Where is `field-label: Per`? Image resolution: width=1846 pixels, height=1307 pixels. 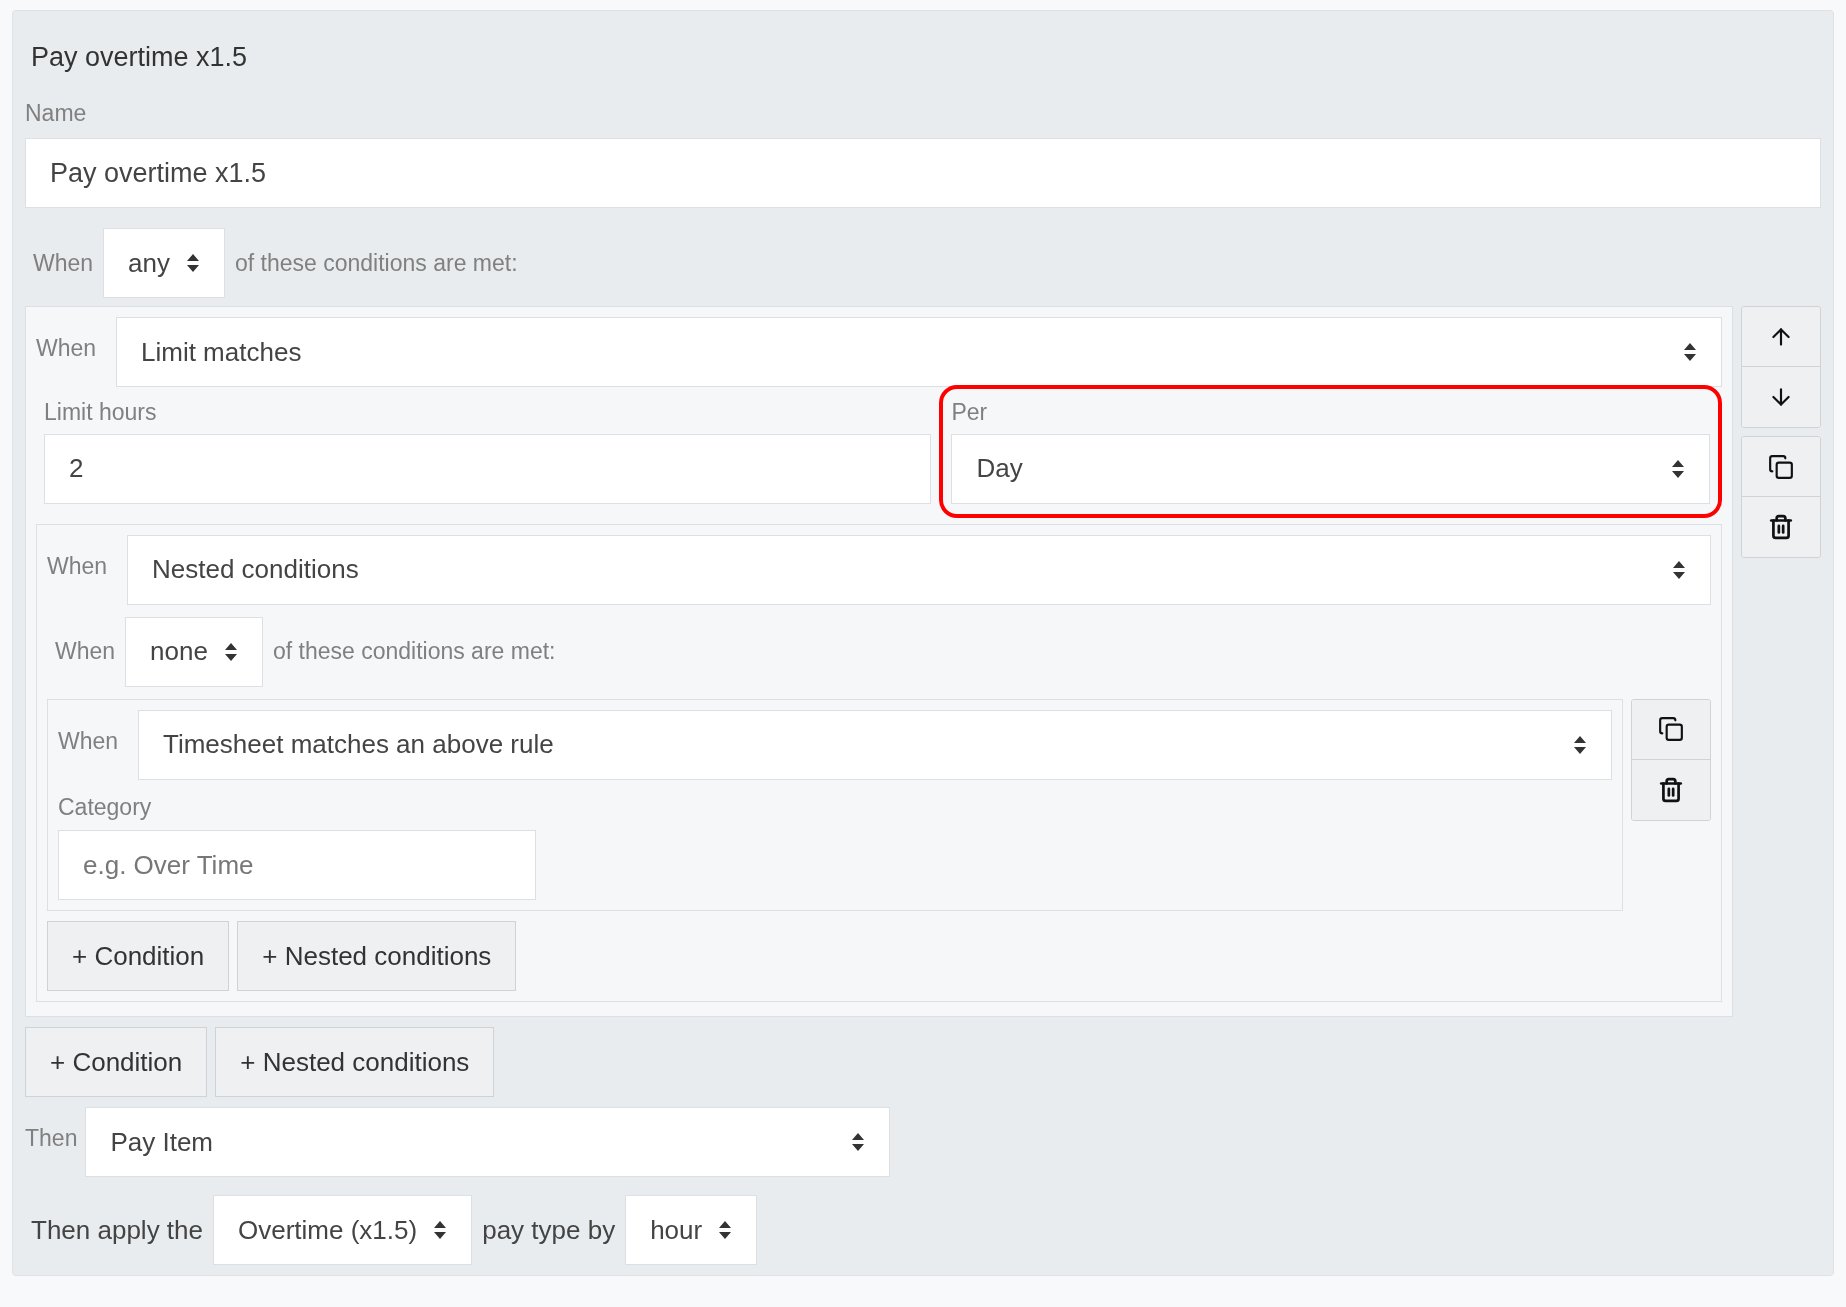 field-label: Per is located at coordinates (970, 412).